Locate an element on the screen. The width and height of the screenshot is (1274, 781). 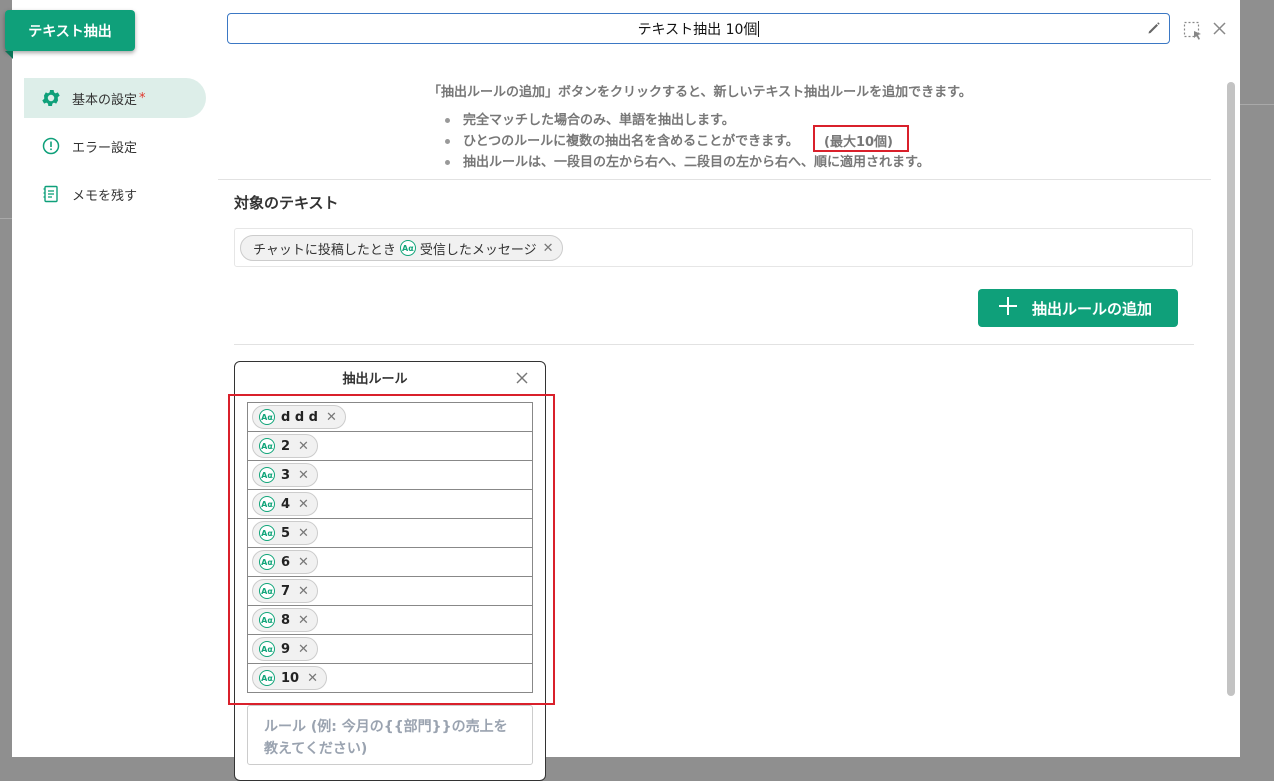
sidebar-item-memo: メモを残す is located at coordinates (115, 194).